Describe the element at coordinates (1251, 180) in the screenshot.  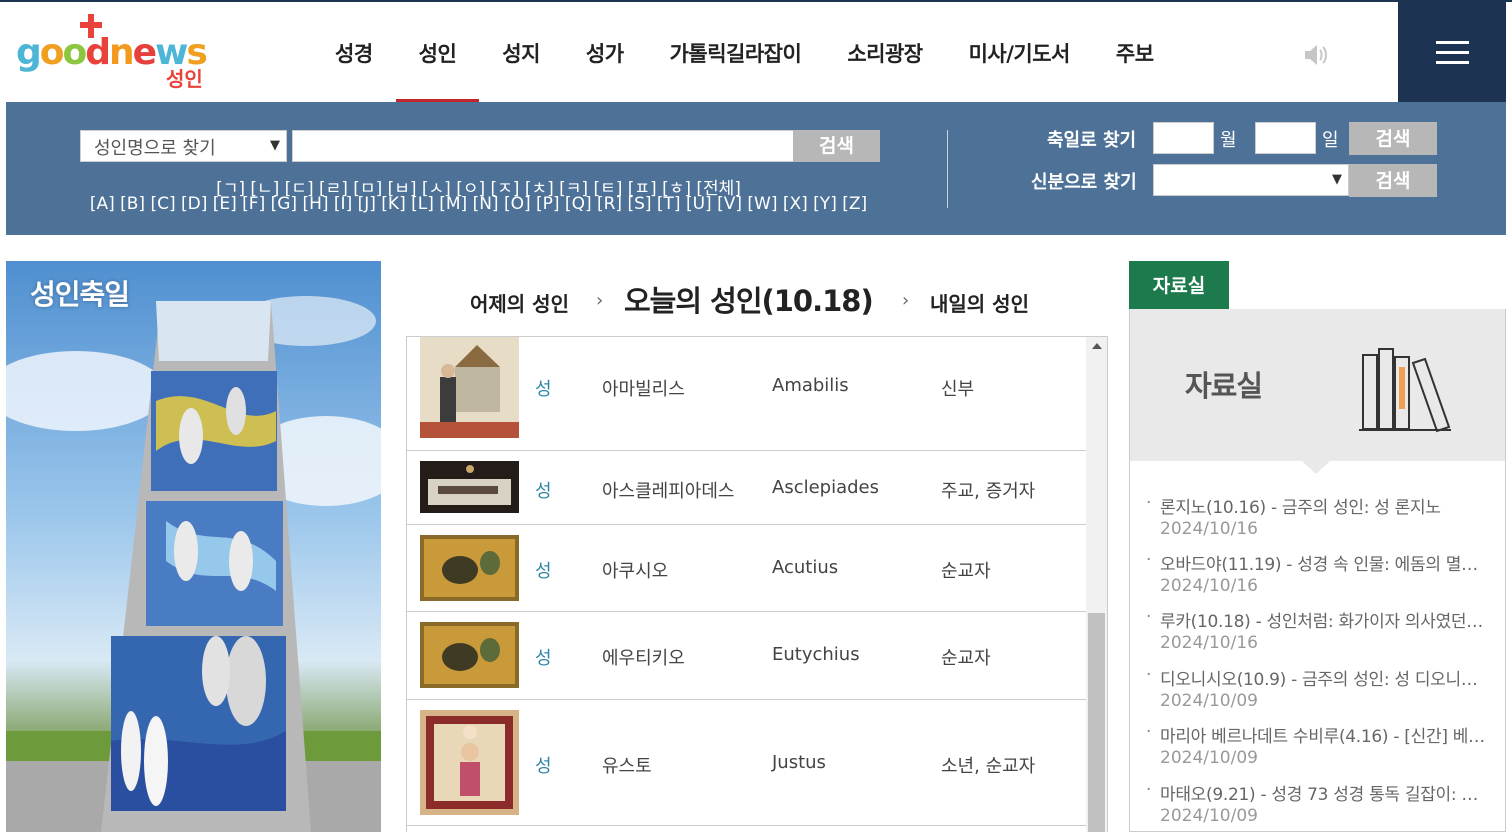
I see `status-select: ▼` at that location.